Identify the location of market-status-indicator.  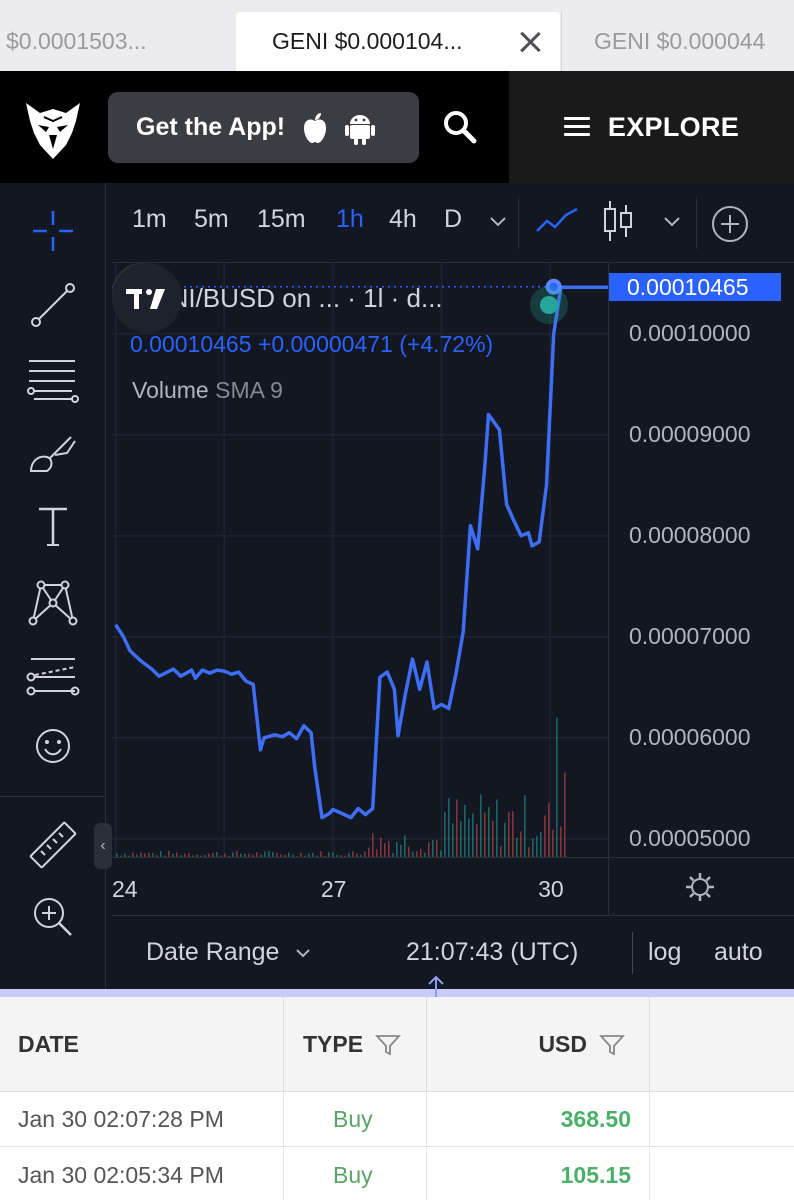
(549, 305).